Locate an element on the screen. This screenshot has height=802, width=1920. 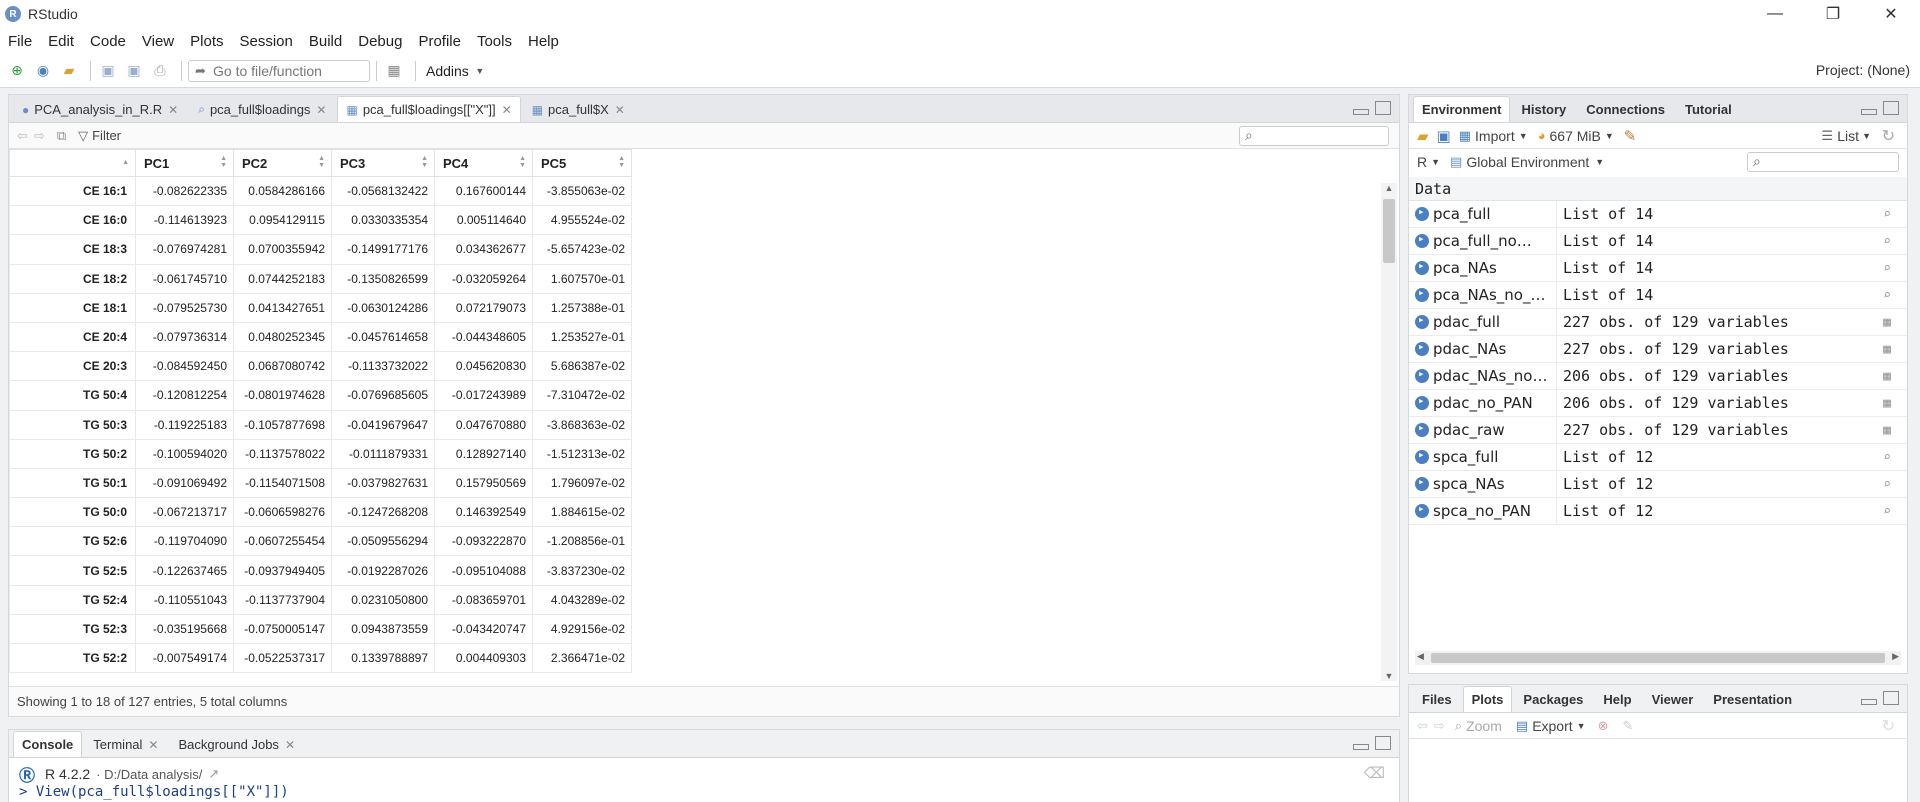
import-dataset-button: Import is located at coordinates (1495, 136).